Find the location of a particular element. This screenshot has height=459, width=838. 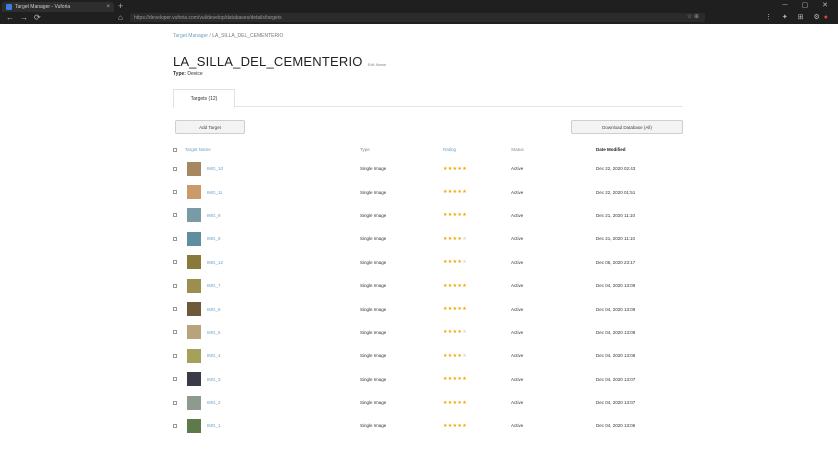

header-target-name: Target Name is located at coordinates (198, 149).